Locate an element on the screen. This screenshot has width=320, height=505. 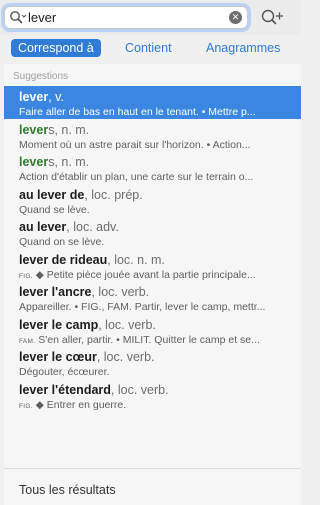
entry-grammar: , loc. adv. is located at coordinates (92, 227).